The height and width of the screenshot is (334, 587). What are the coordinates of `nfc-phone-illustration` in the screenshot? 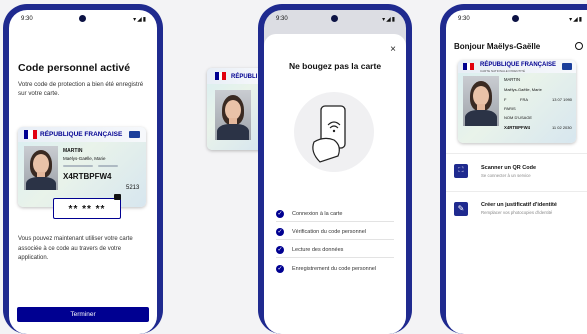 It's located at (334, 132).